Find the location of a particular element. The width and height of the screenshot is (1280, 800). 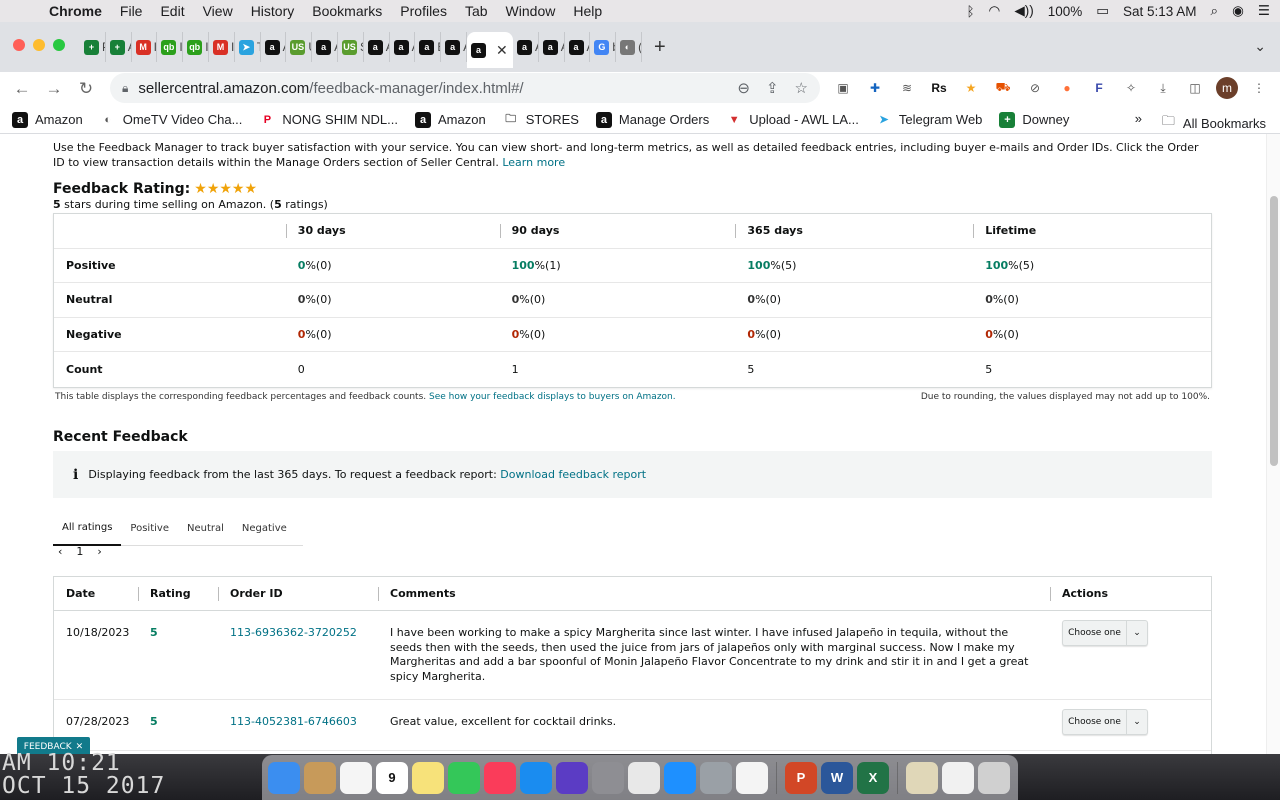

system-preferences-icon is located at coordinates (608, 777).